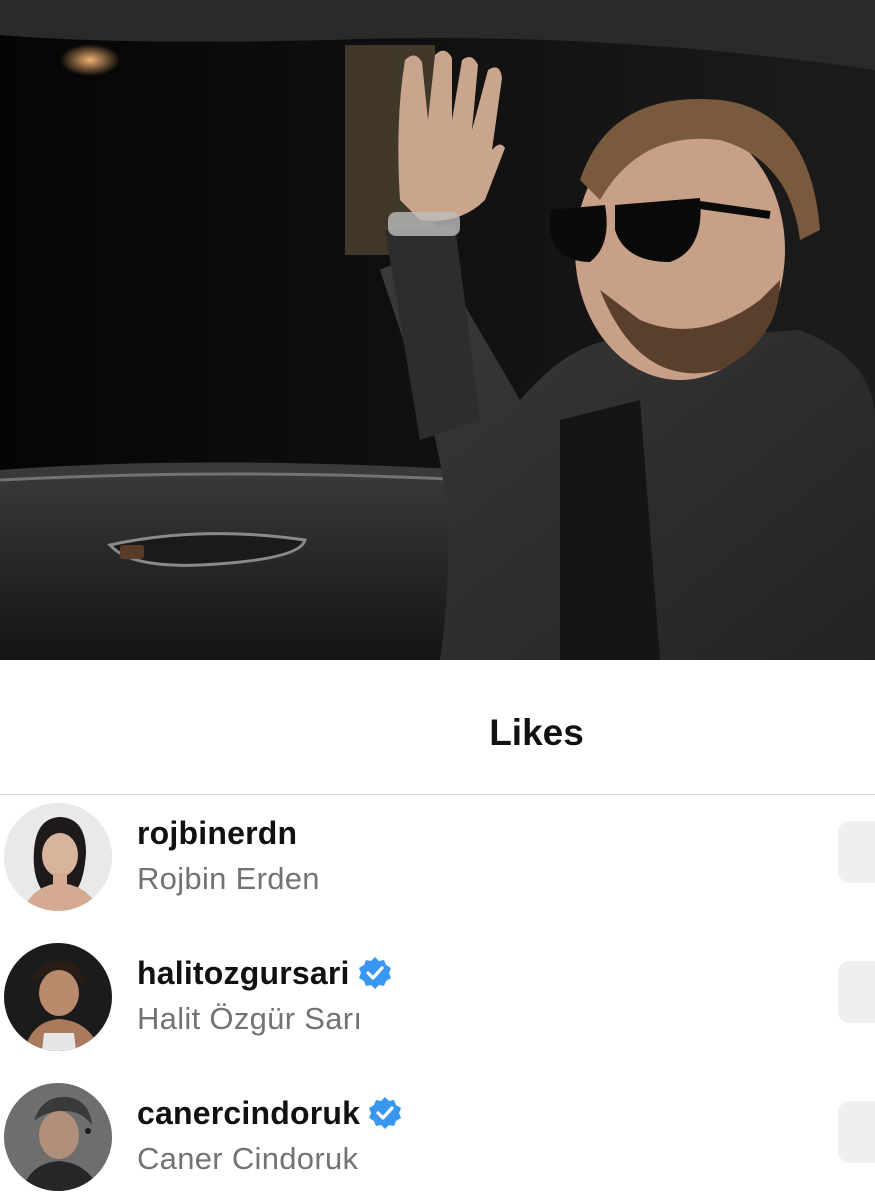 The height and width of the screenshot is (1200, 875). Describe the element at coordinates (437, 1135) in the screenshot. I see `like-row: canercindoruk Caner Cindoruk` at that location.